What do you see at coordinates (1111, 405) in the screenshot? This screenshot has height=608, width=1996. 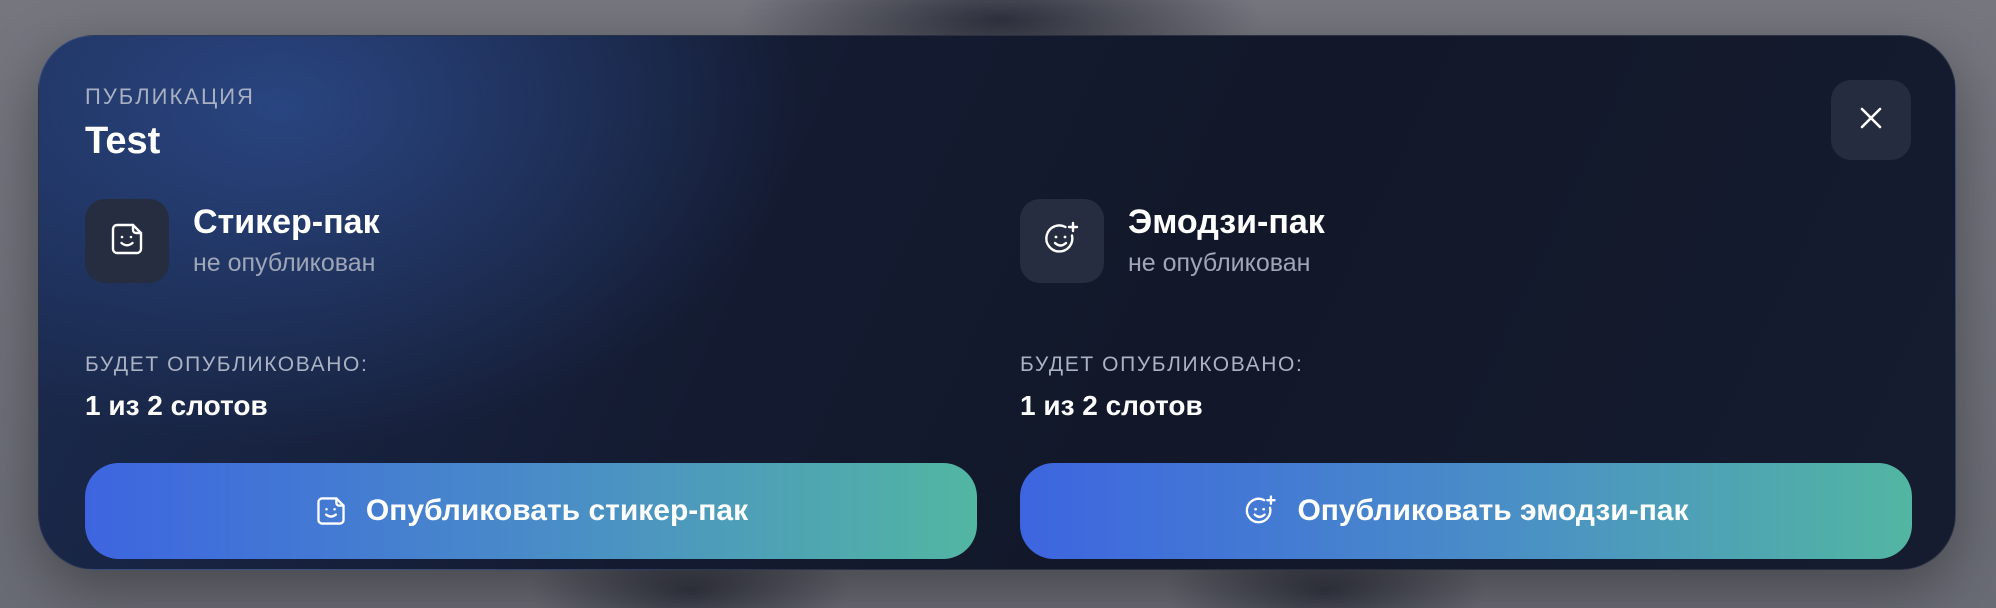 I see `emoji-slots-count: 1 из 2 слотов` at bounding box center [1111, 405].